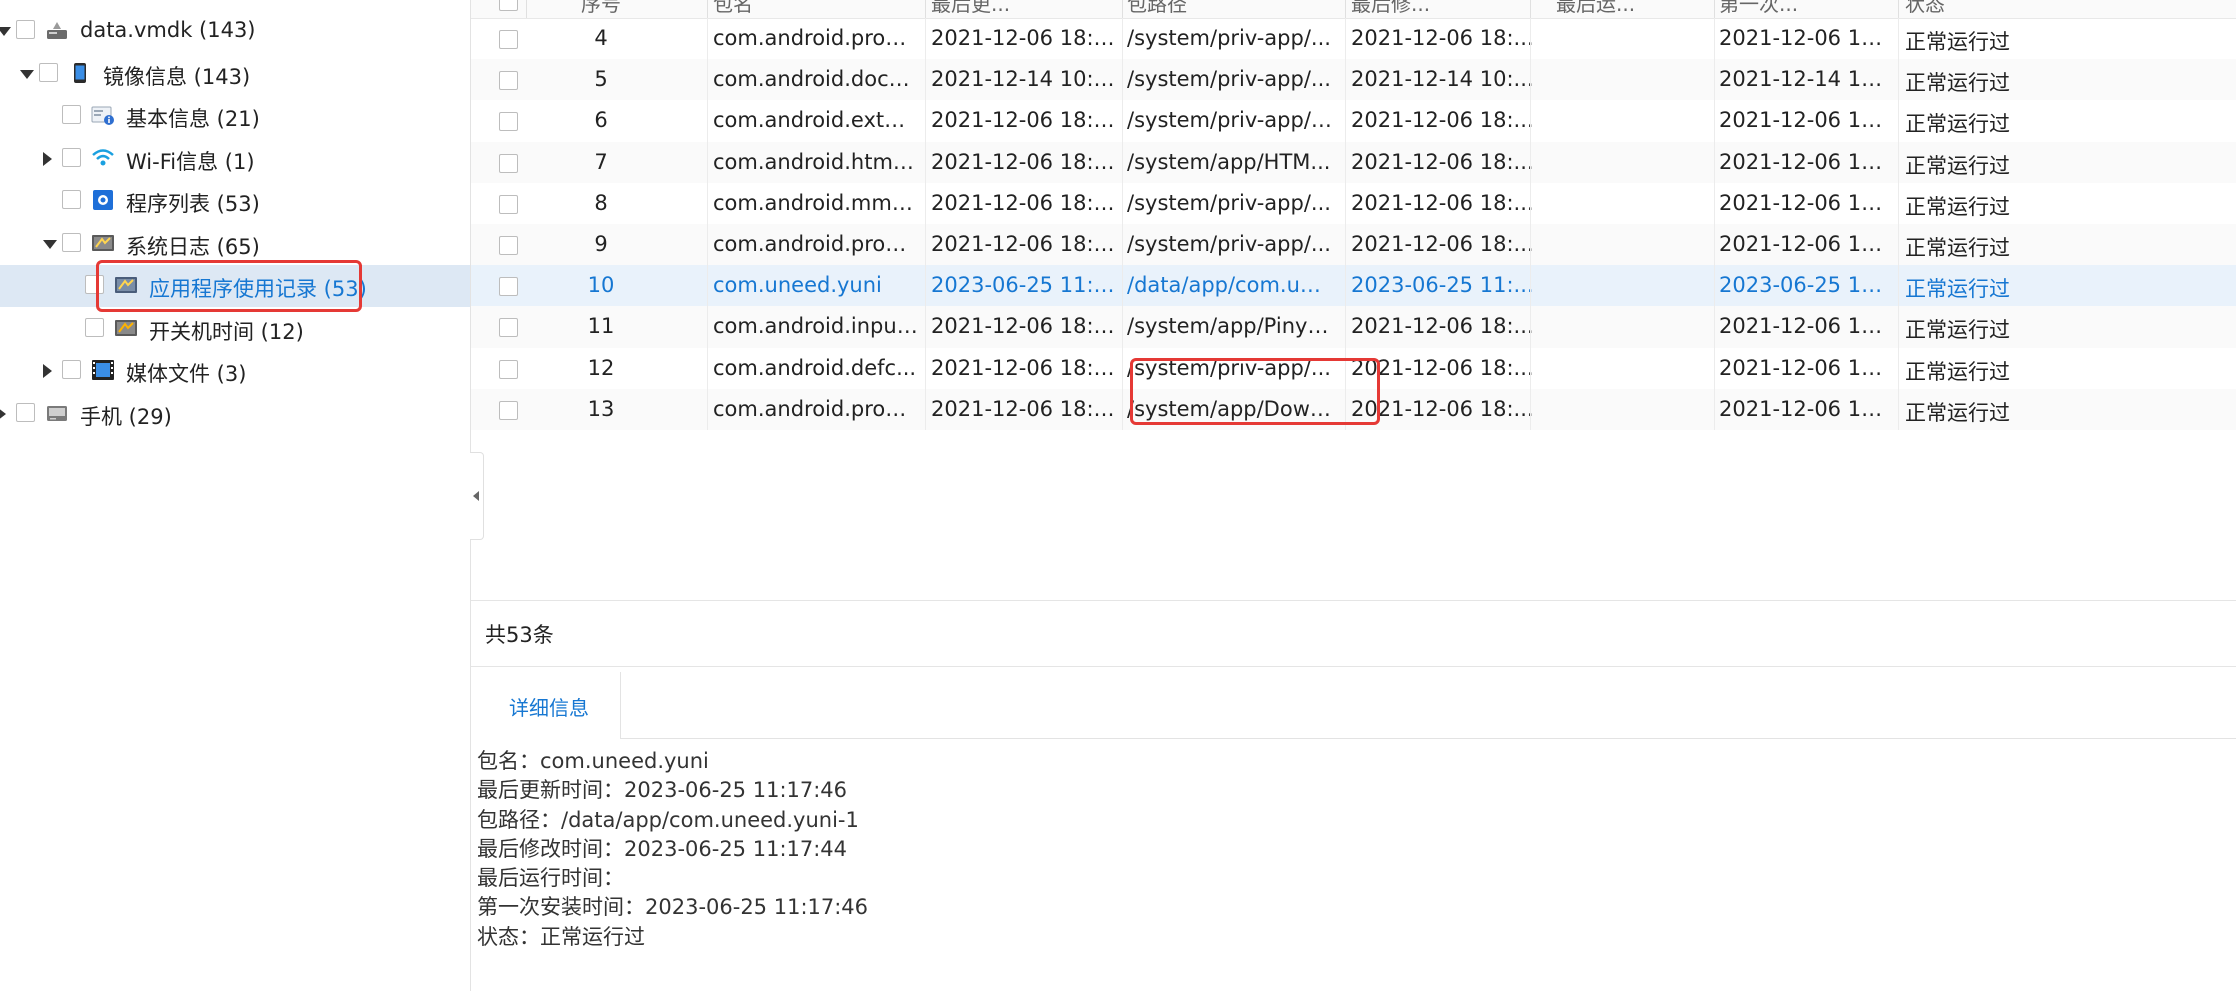 This screenshot has width=2236, height=991. What do you see at coordinates (235, 244) in the screenshot?
I see `tree-item: 系统日志 (65)` at bounding box center [235, 244].